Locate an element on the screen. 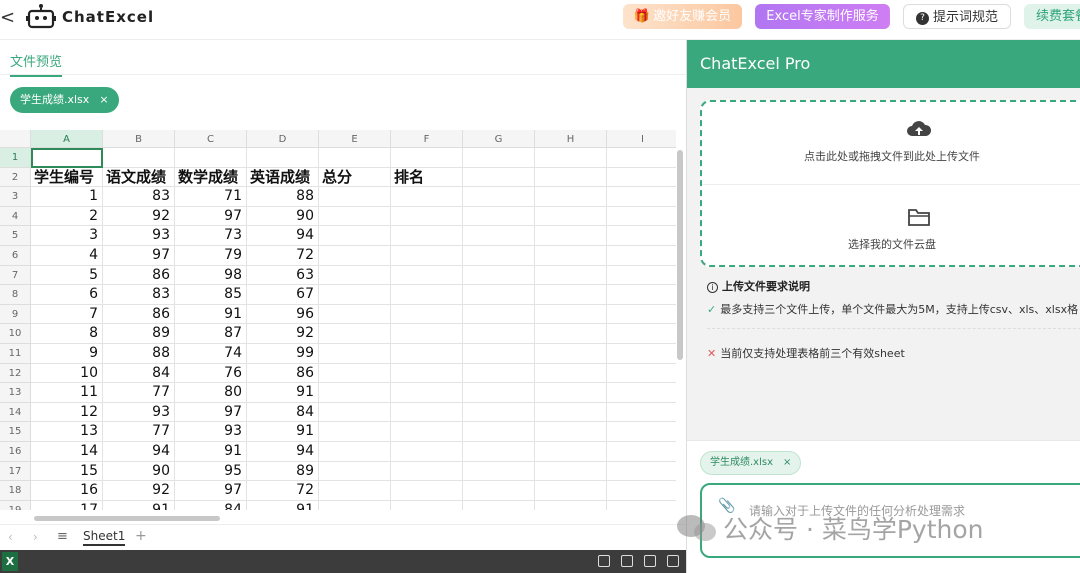 Image resolution: width=1080 pixels, height=573 pixels. table-cell: 79 is located at coordinates (211, 256).